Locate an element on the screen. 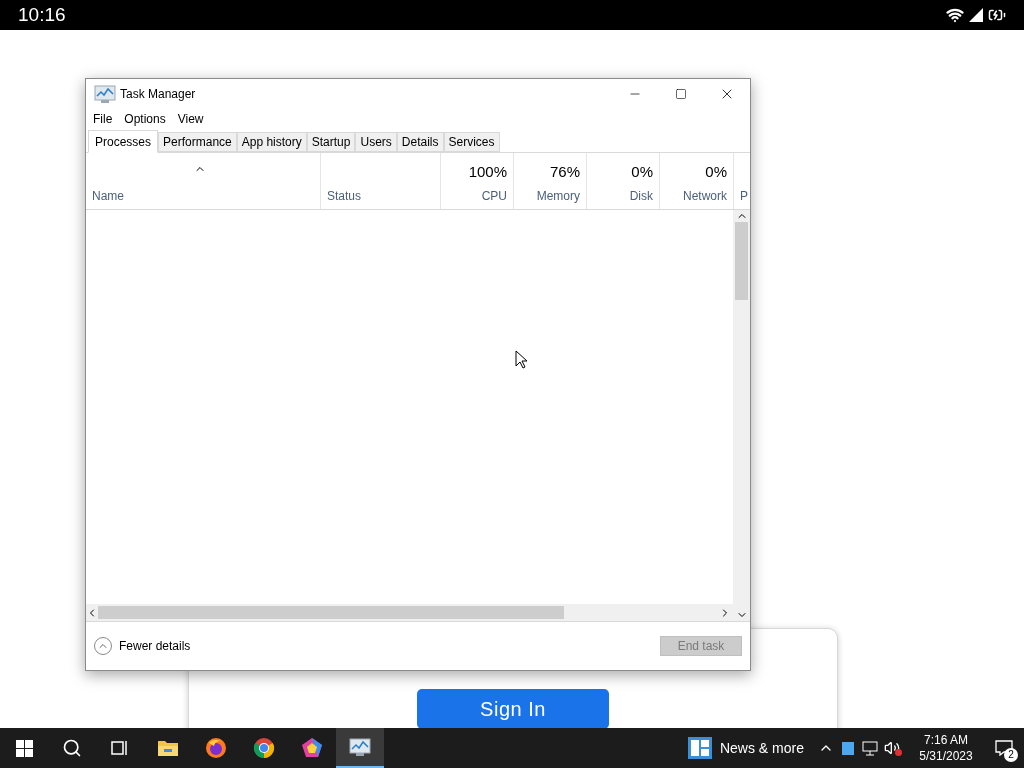  globe-fox-icon is located at coordinates (216, 748).